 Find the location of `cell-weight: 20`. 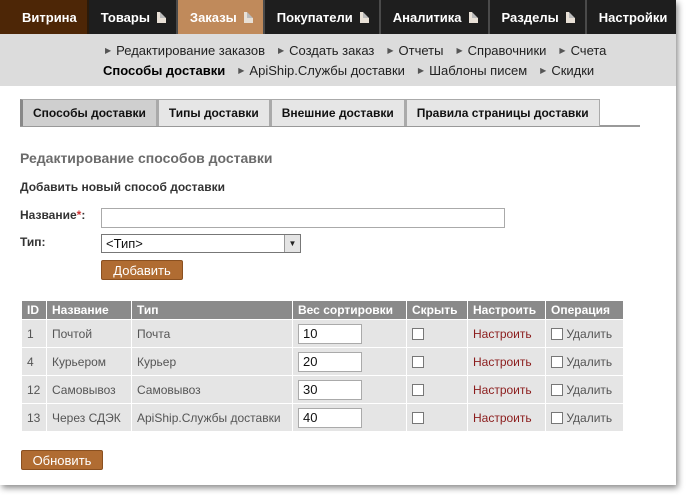

cell-weight: 20 is located at coordinates (349, 361).